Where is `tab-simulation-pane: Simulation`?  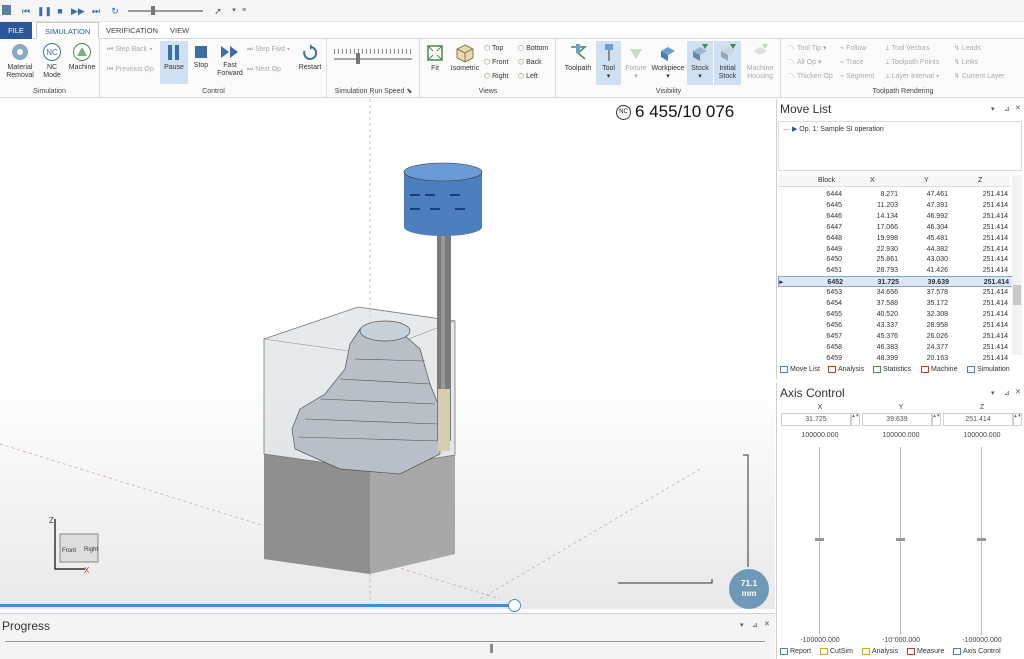
tab-simulation-pane: Simulation is located at coordinates (987, 369).